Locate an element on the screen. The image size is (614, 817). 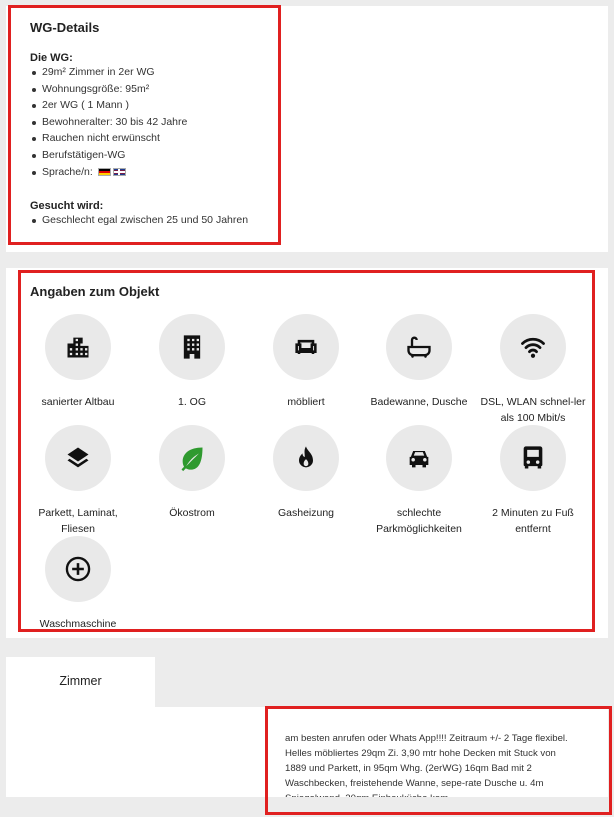
feature-badewanne: Badewanne, Dusche is located at coordinates (419, 362).